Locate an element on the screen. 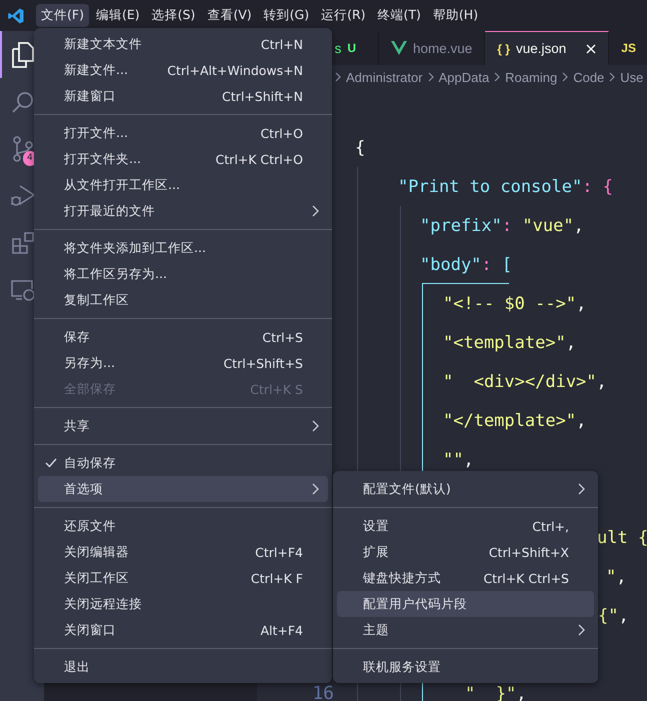 This screenshot has height=701, width=647. menu-item: 还原文件 is located at coordinates (183, 526).